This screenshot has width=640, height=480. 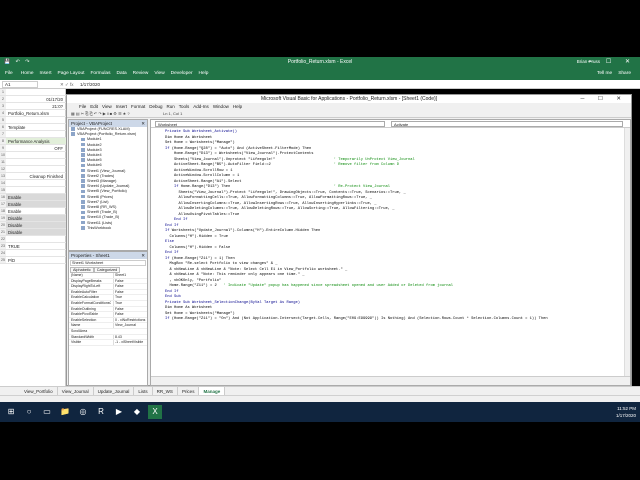 What do you see at coordinates (33, 253) in the screenshot?
I see `grid-row: 24` at bounding box center [33, 253].